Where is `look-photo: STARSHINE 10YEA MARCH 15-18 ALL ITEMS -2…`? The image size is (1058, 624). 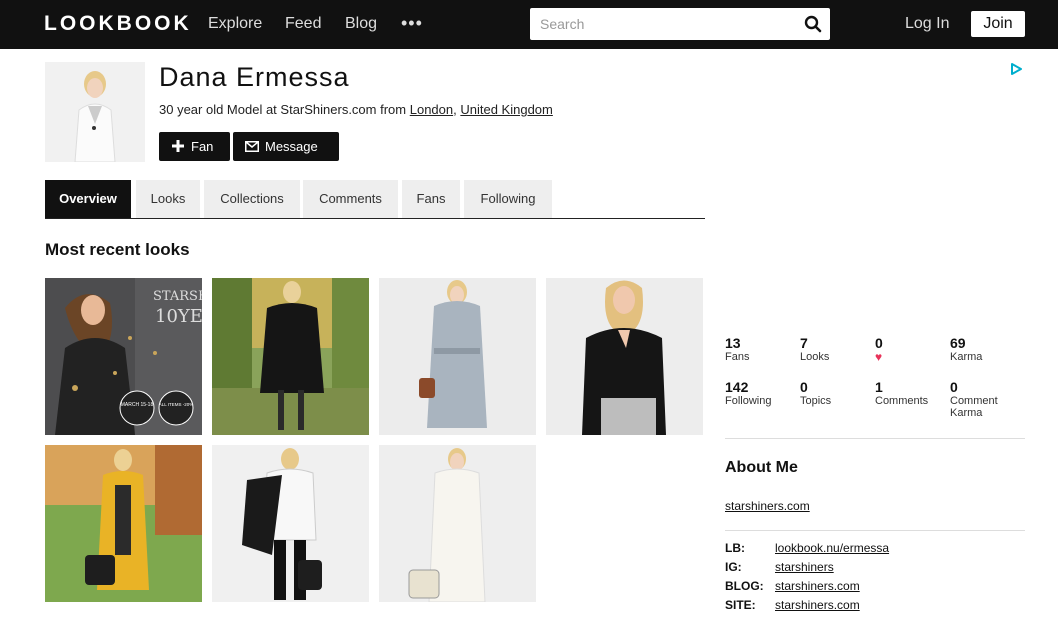 look-photo: STARSHINE 10YEA MARCH 15-18 ALL ITEMS -2… is located at coordinates (123, 356).